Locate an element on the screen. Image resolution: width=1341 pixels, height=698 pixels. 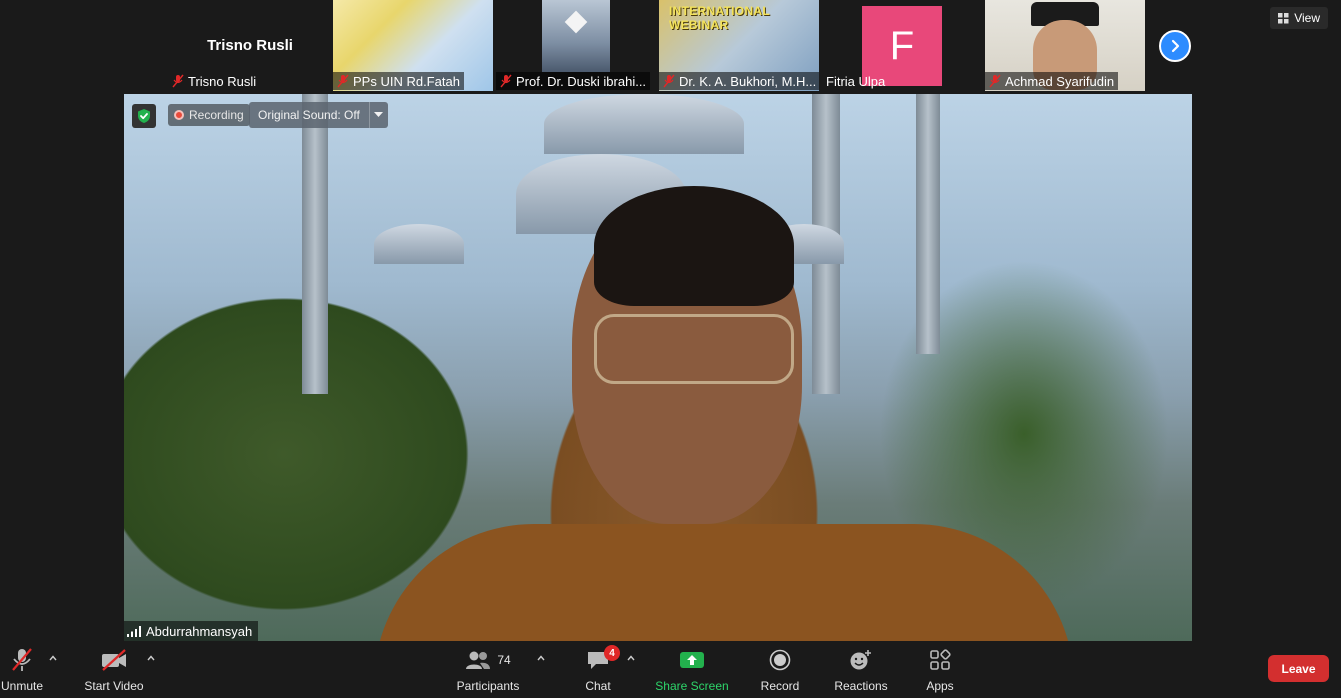
original-sound-dropdown is located at coordinates (378, 115).